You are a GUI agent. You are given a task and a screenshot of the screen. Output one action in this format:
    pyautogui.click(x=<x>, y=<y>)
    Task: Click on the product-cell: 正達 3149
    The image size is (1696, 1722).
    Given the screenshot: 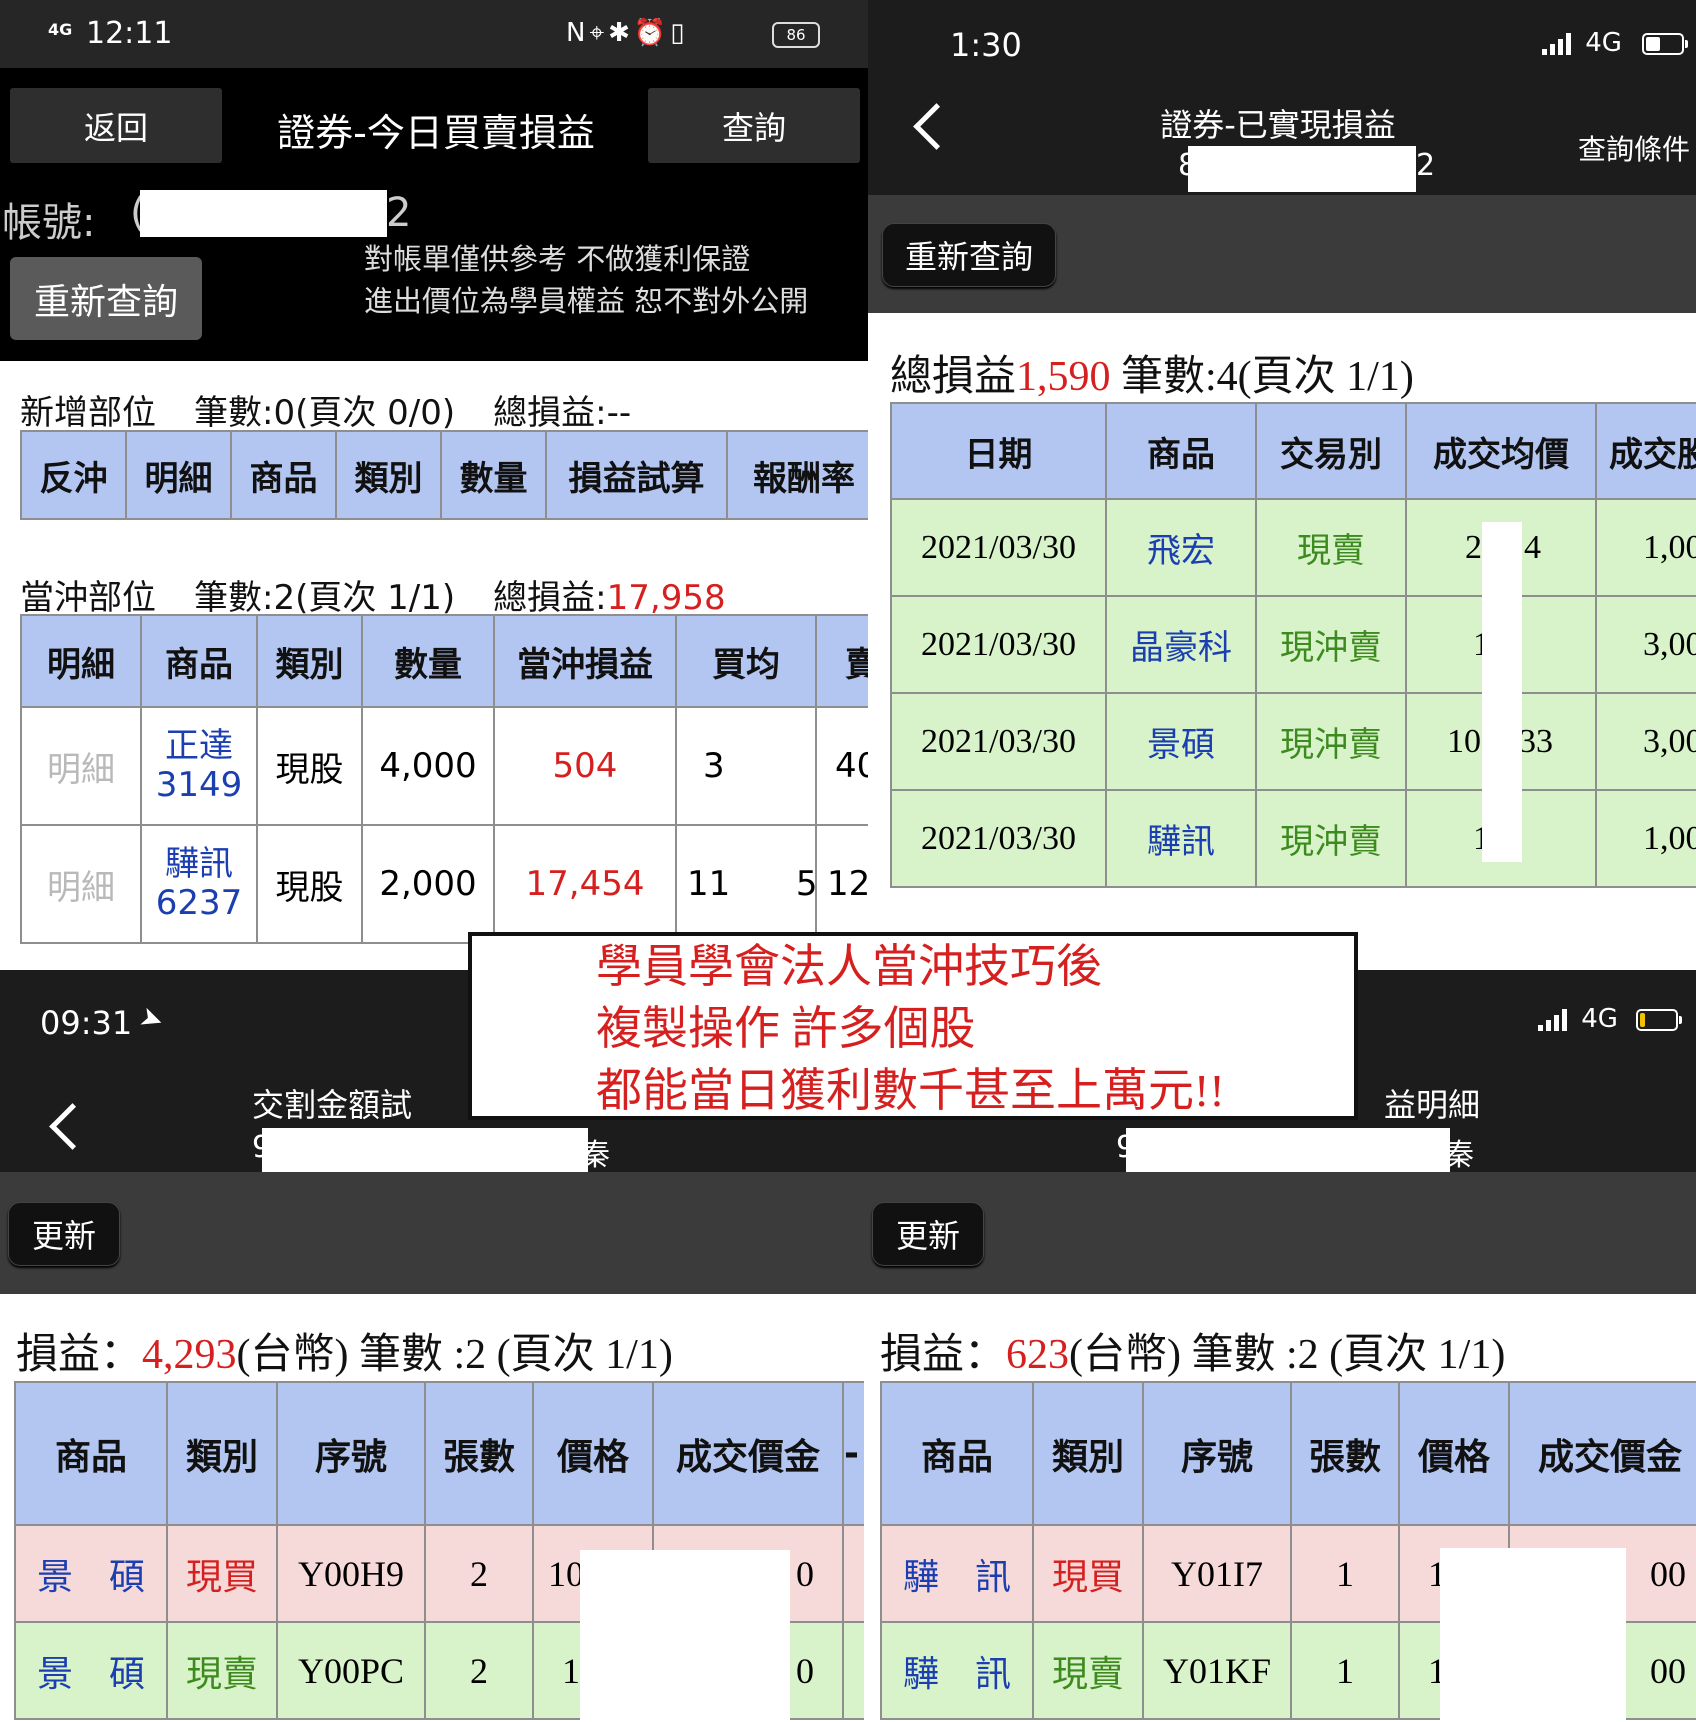 What is the action you would take?
    pyautogui.click(x=199, y=766)
    